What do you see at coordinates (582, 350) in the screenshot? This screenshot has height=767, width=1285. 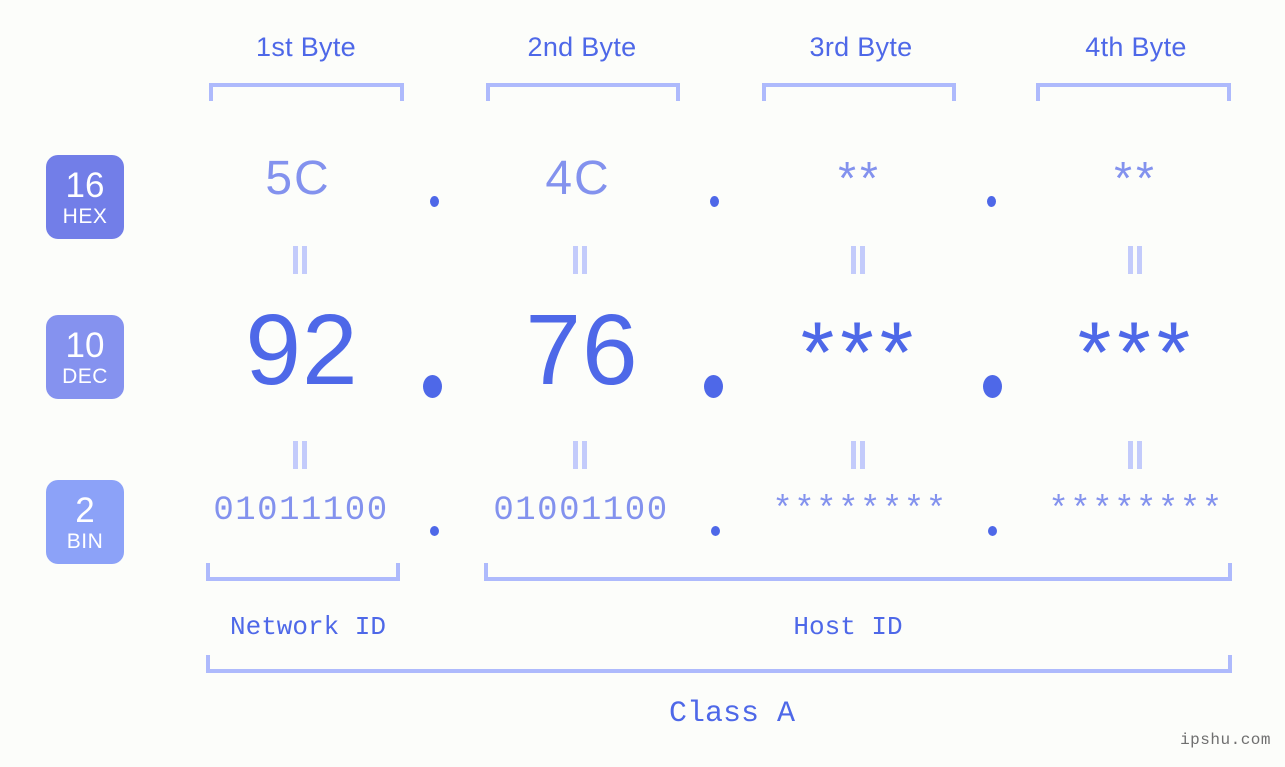 I see `dec-byte-2: 76` at bounding box center [582, 350].